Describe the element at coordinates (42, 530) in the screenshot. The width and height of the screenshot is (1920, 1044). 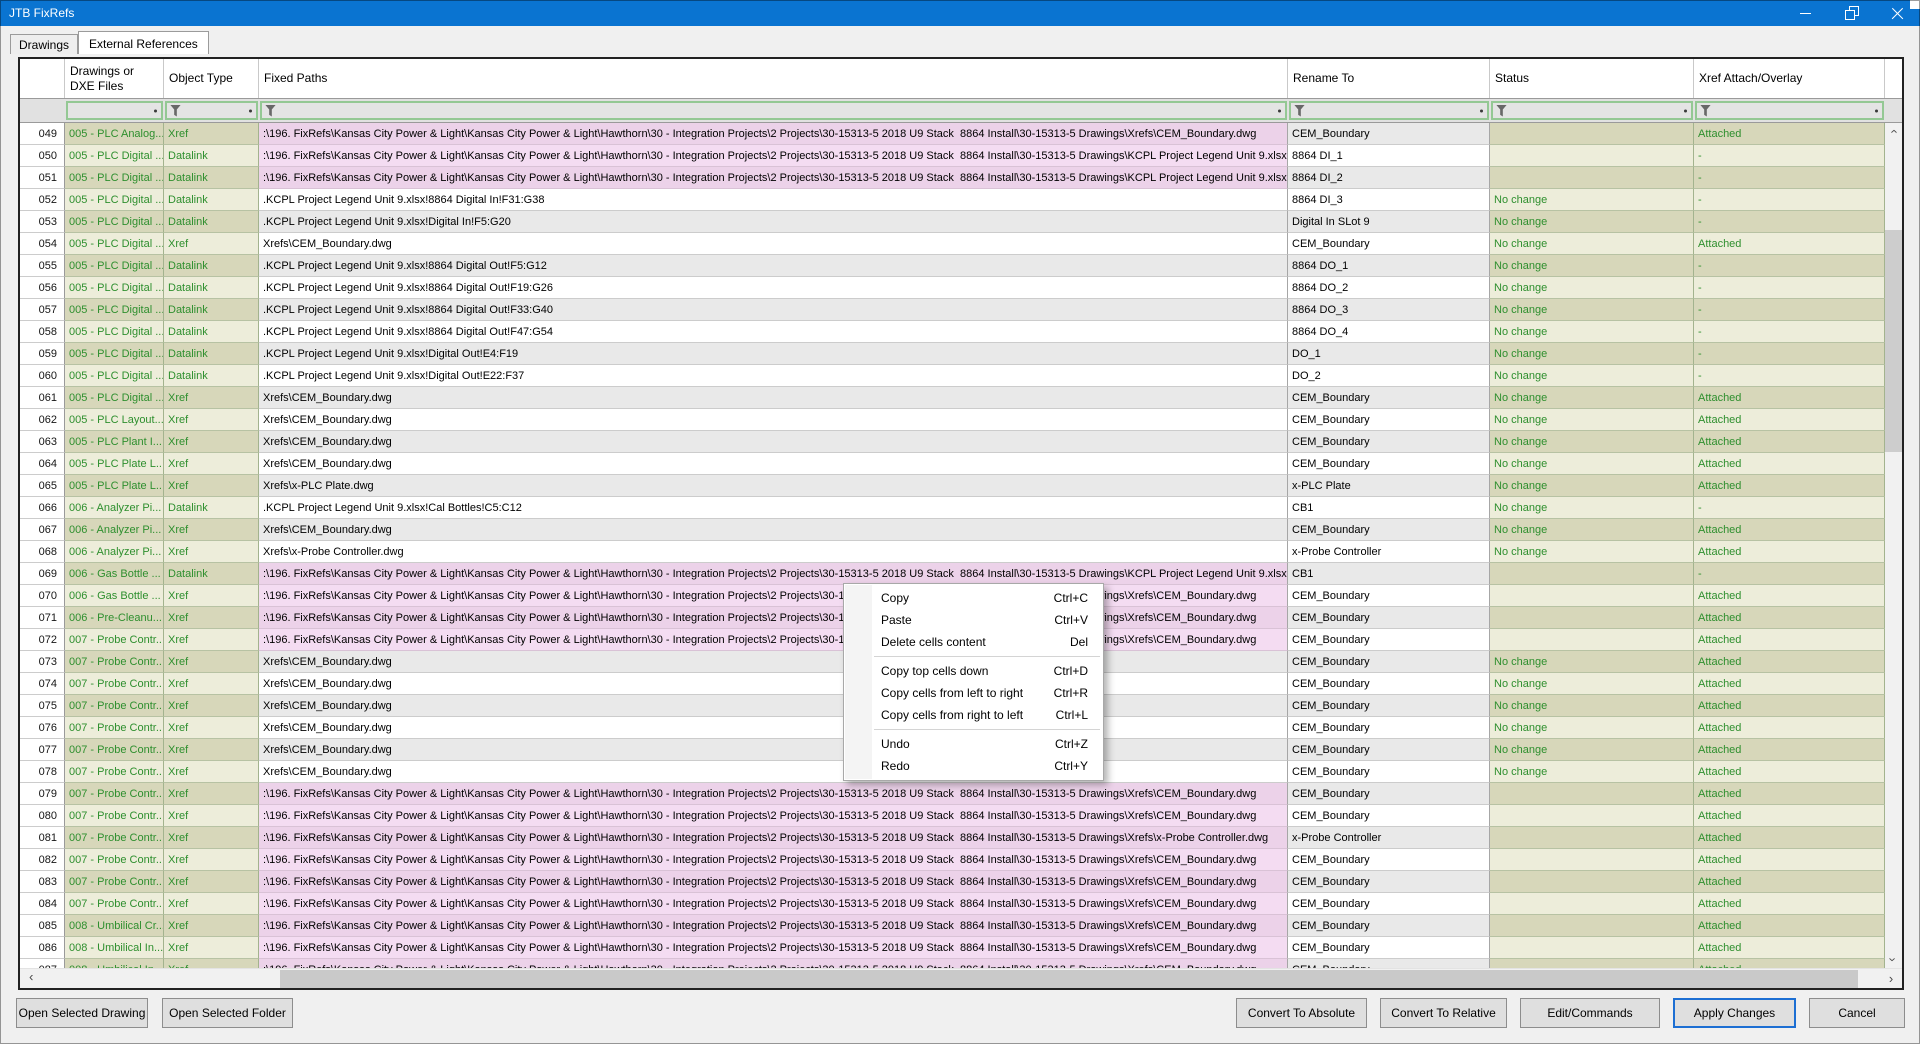
I see `row-number: 067` at that location.